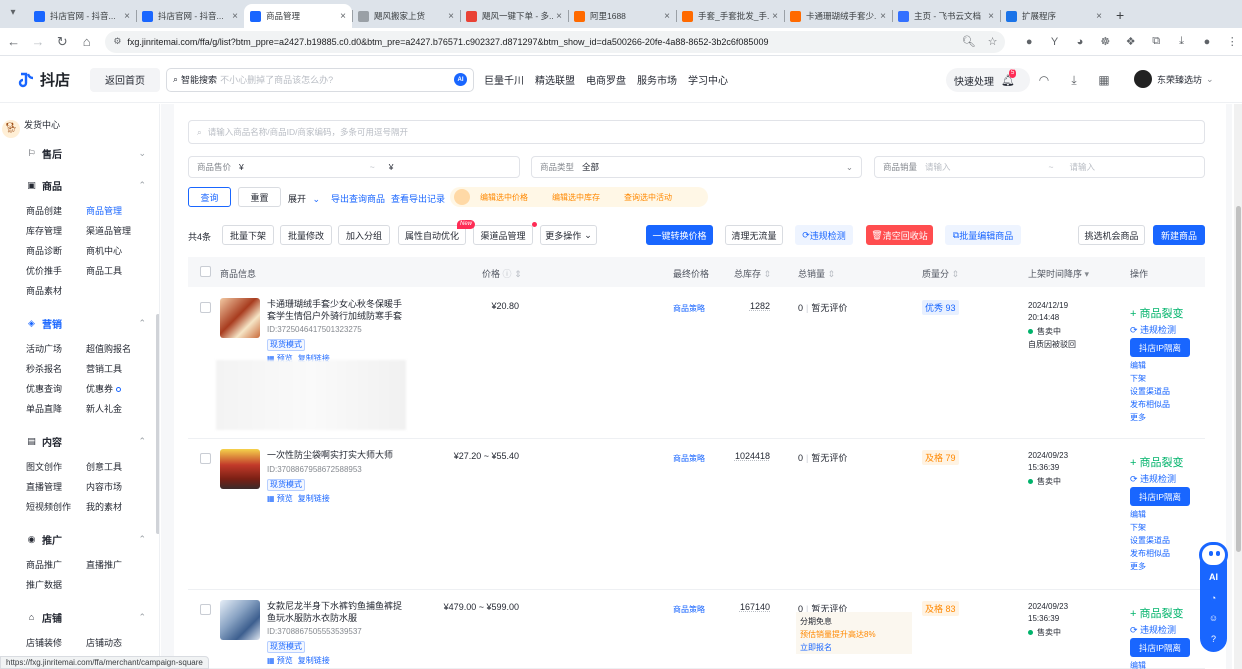 Image resolution: width=1242 pixels, height=669 pixels. I want to click on clear-recycle-button: 🗑︎ 清空回收站, so click(899, 235).